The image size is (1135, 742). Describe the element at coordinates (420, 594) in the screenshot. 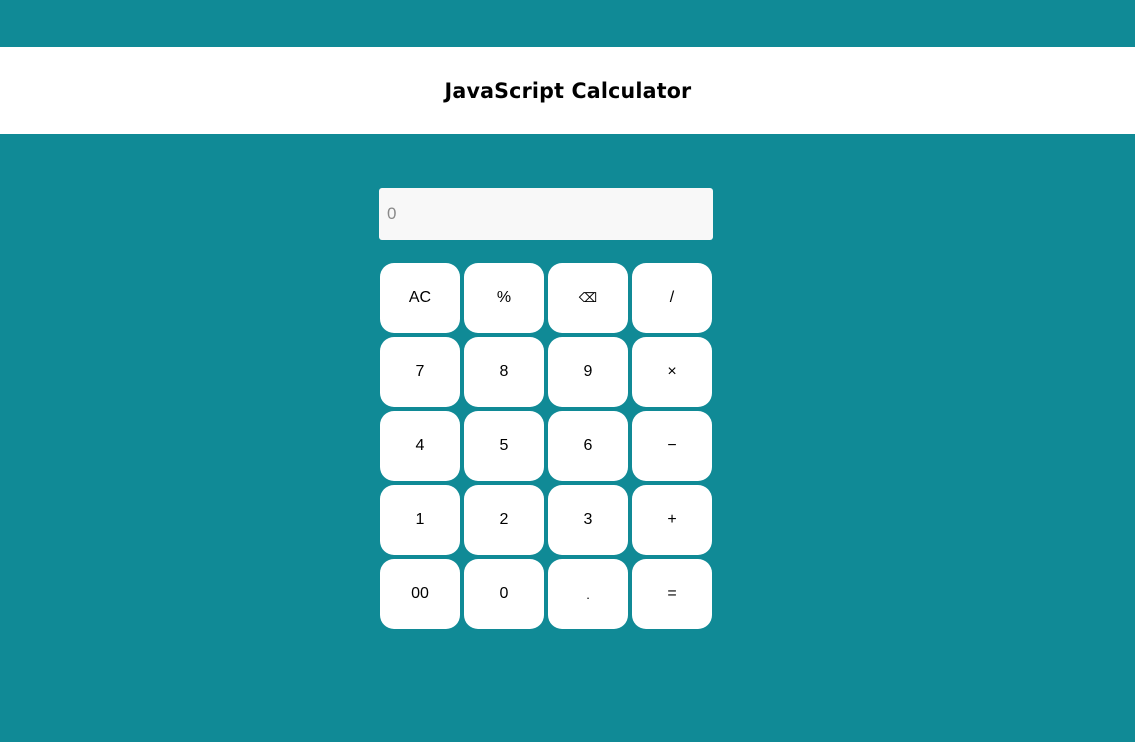

I see `double-zero-button: 00` at that location.